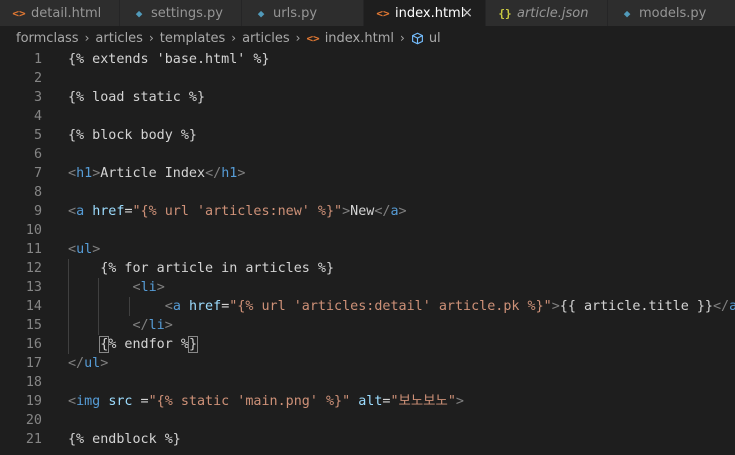 Image resolution: width=735 pixels, height=455 pixels. What do you see at coordinates (249, 401) in the screenshot?
I see `code-token: "{% static 'main.png' %}"` at bounding box center [249, 401].